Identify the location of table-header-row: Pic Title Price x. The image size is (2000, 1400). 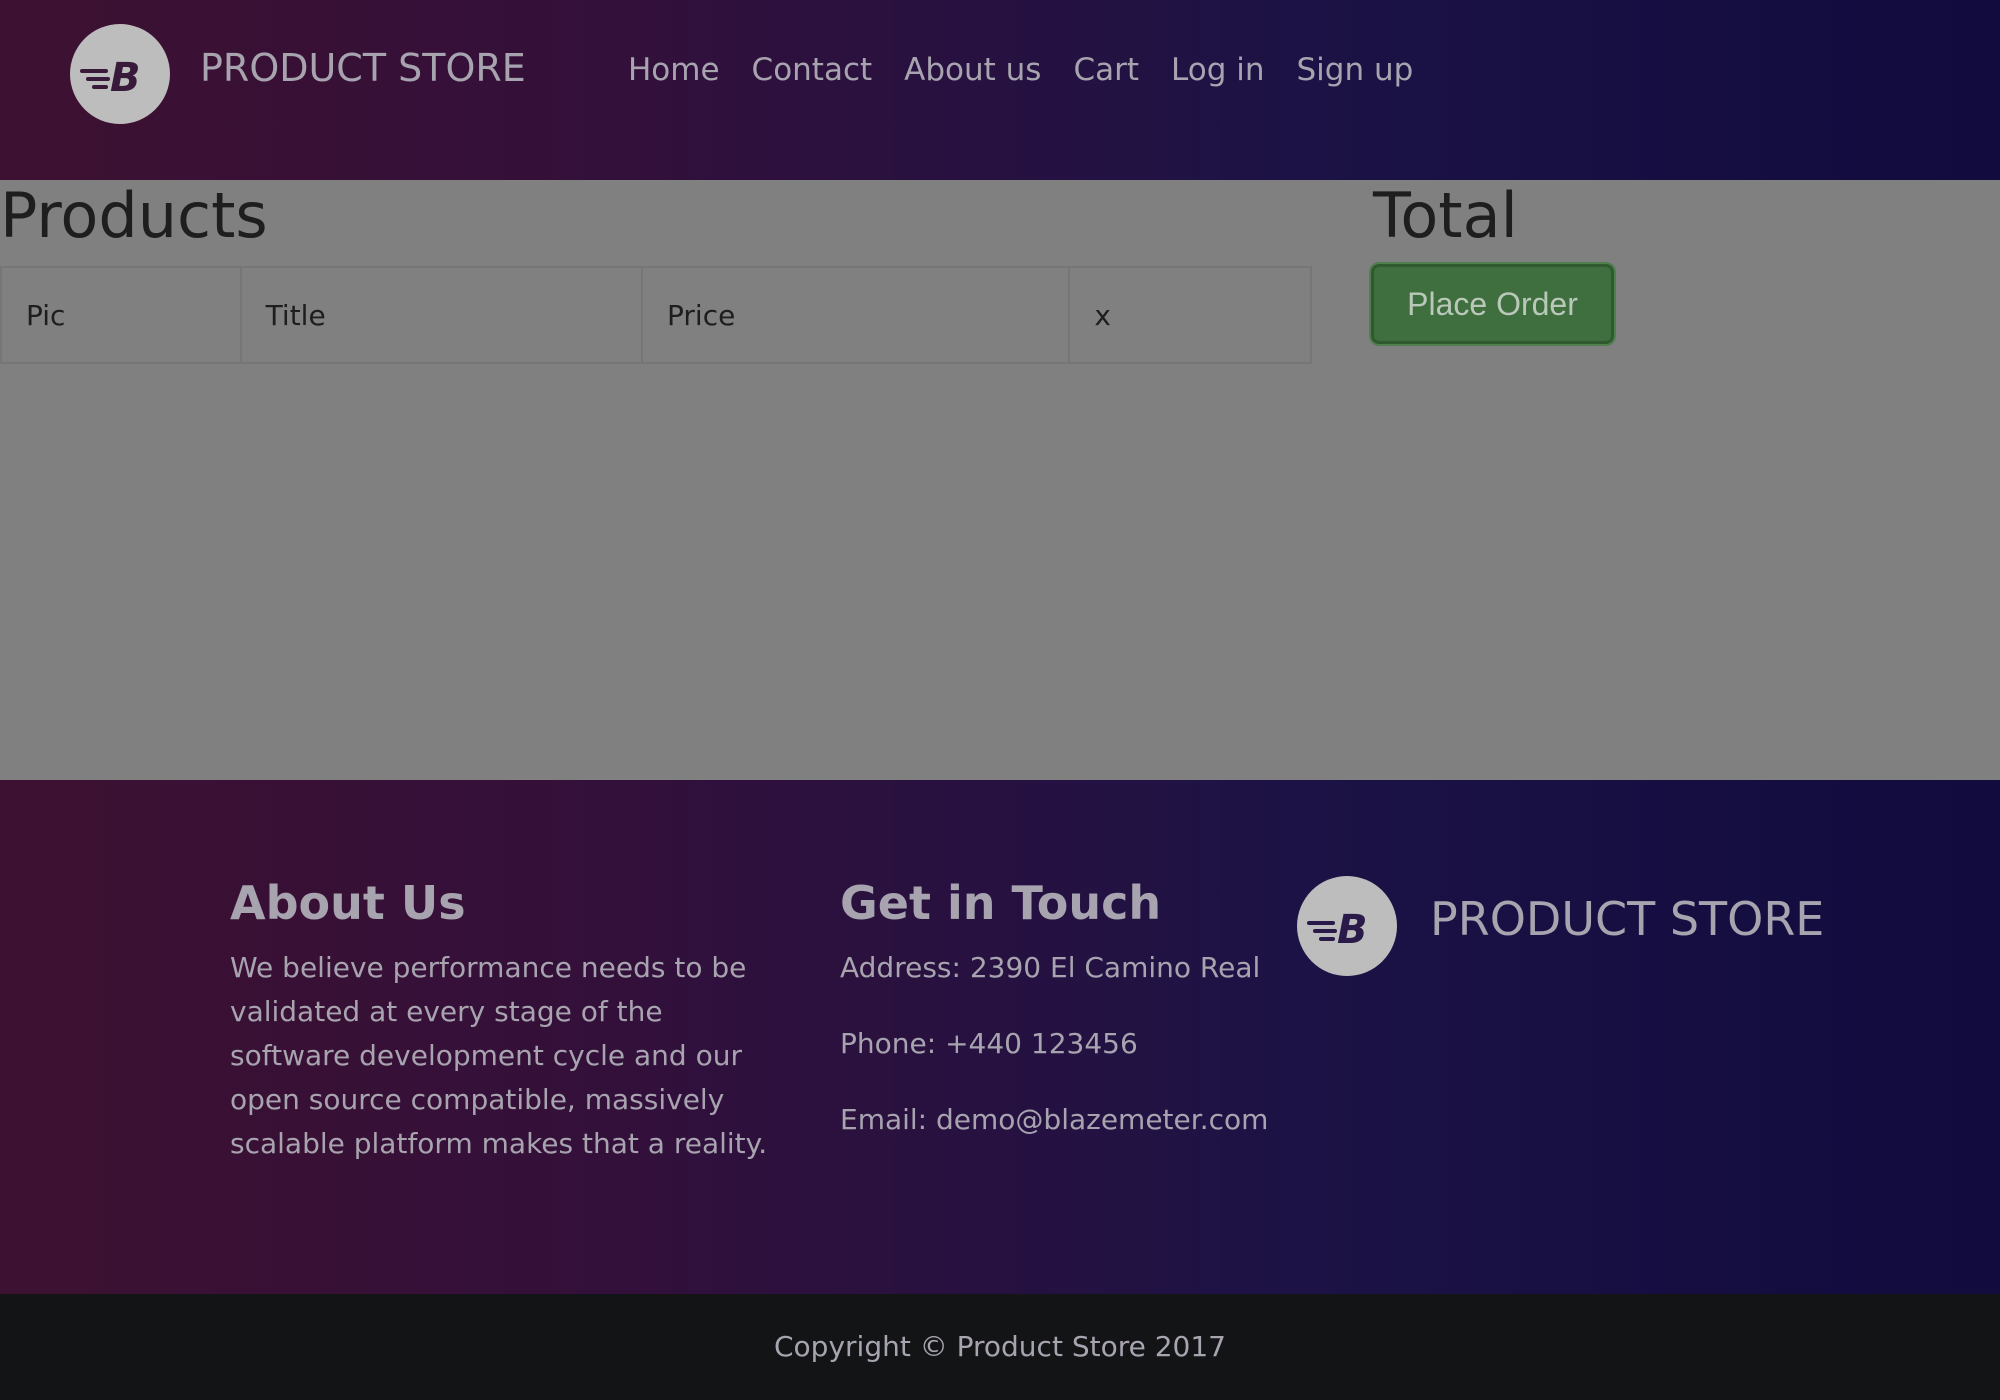
(656, 315).